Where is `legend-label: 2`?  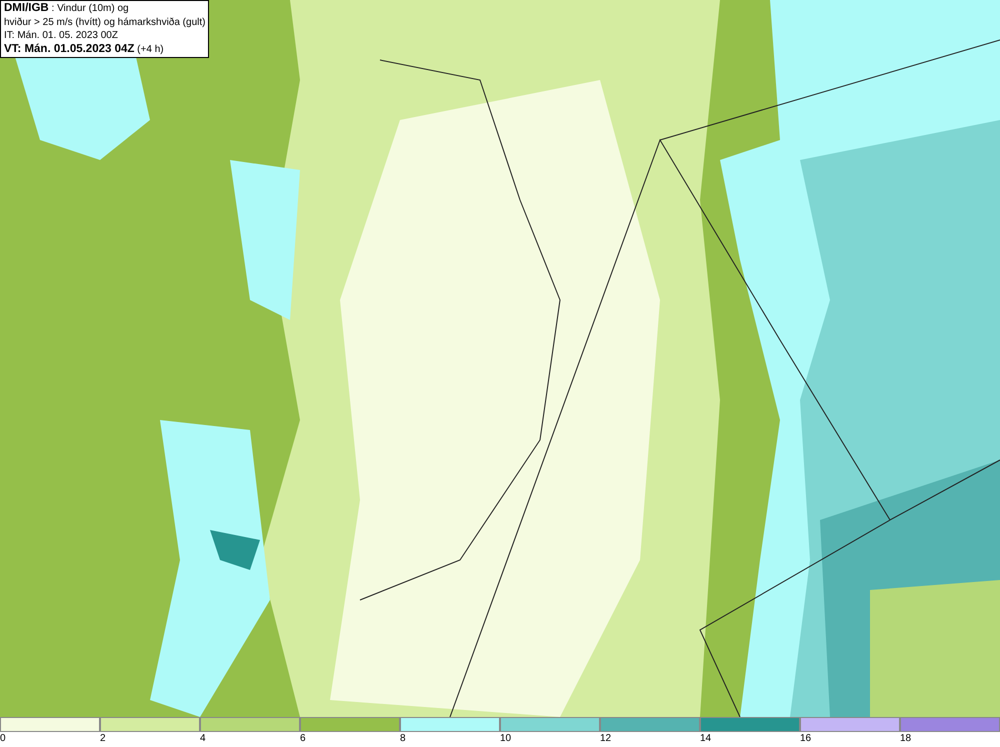
legend-label: 2 is located at coordinates (103, 739).